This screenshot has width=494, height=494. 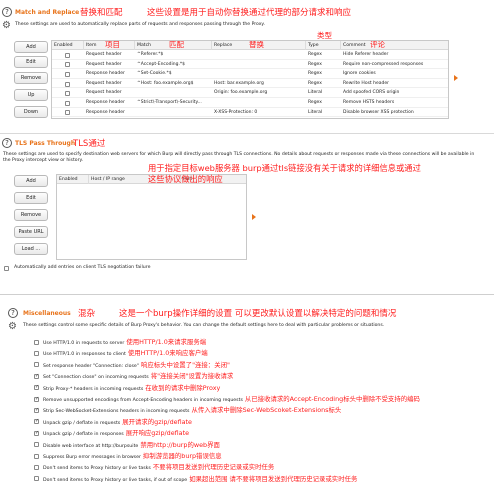 What do you see at coordinates (31, 95) in the screenshot?
I see `up-button: Up` at bounding box center [31, 95].